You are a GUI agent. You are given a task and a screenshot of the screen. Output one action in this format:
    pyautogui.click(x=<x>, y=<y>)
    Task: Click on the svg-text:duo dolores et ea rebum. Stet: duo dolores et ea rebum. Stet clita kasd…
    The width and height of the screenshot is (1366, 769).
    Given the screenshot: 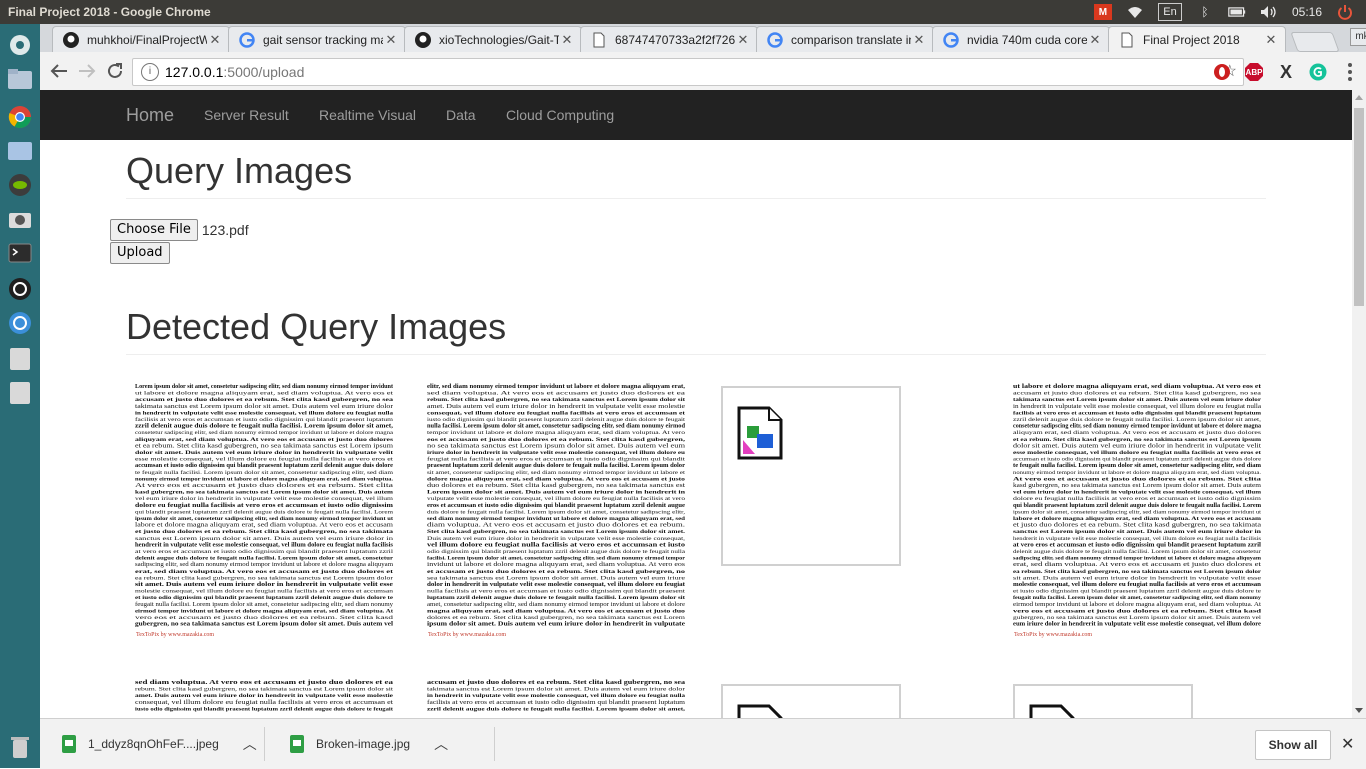 What is the action you would take?
    pyautogui.click(x=556, y=485)
    